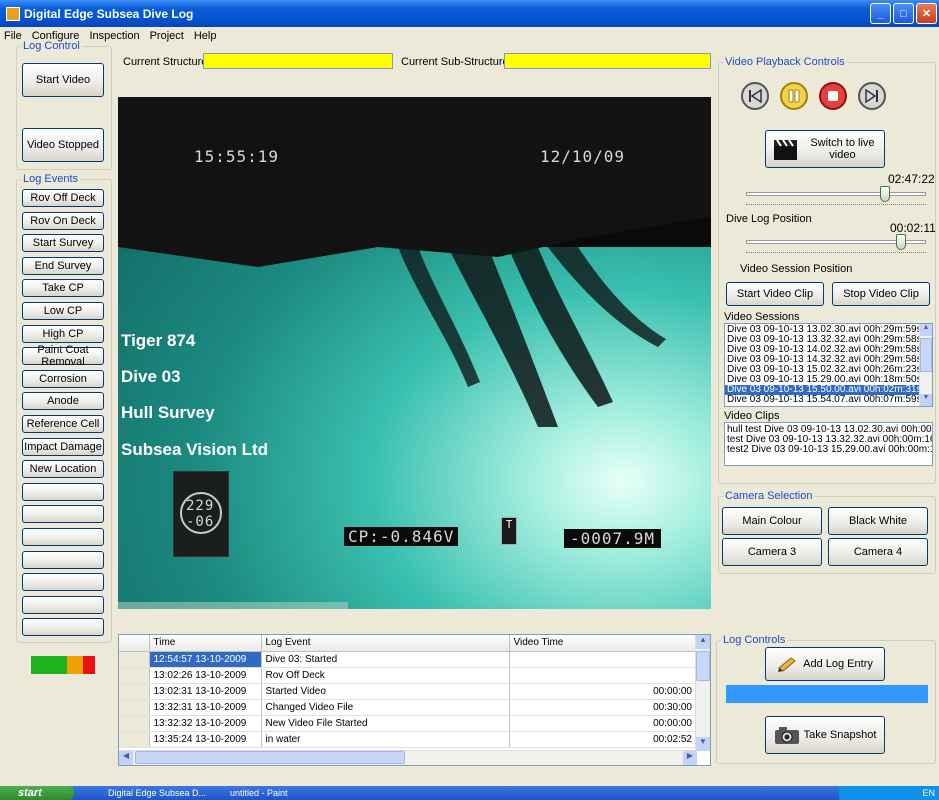 This screenshot has width=939, height=800. I want to click on session-time: 00:02:11, so click(913, 228).